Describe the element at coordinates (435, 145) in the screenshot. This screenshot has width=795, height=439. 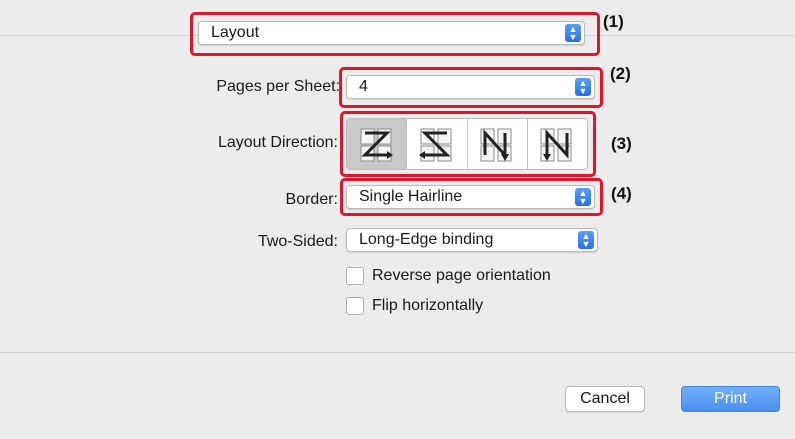
I see `layout-s-icon` at that location.